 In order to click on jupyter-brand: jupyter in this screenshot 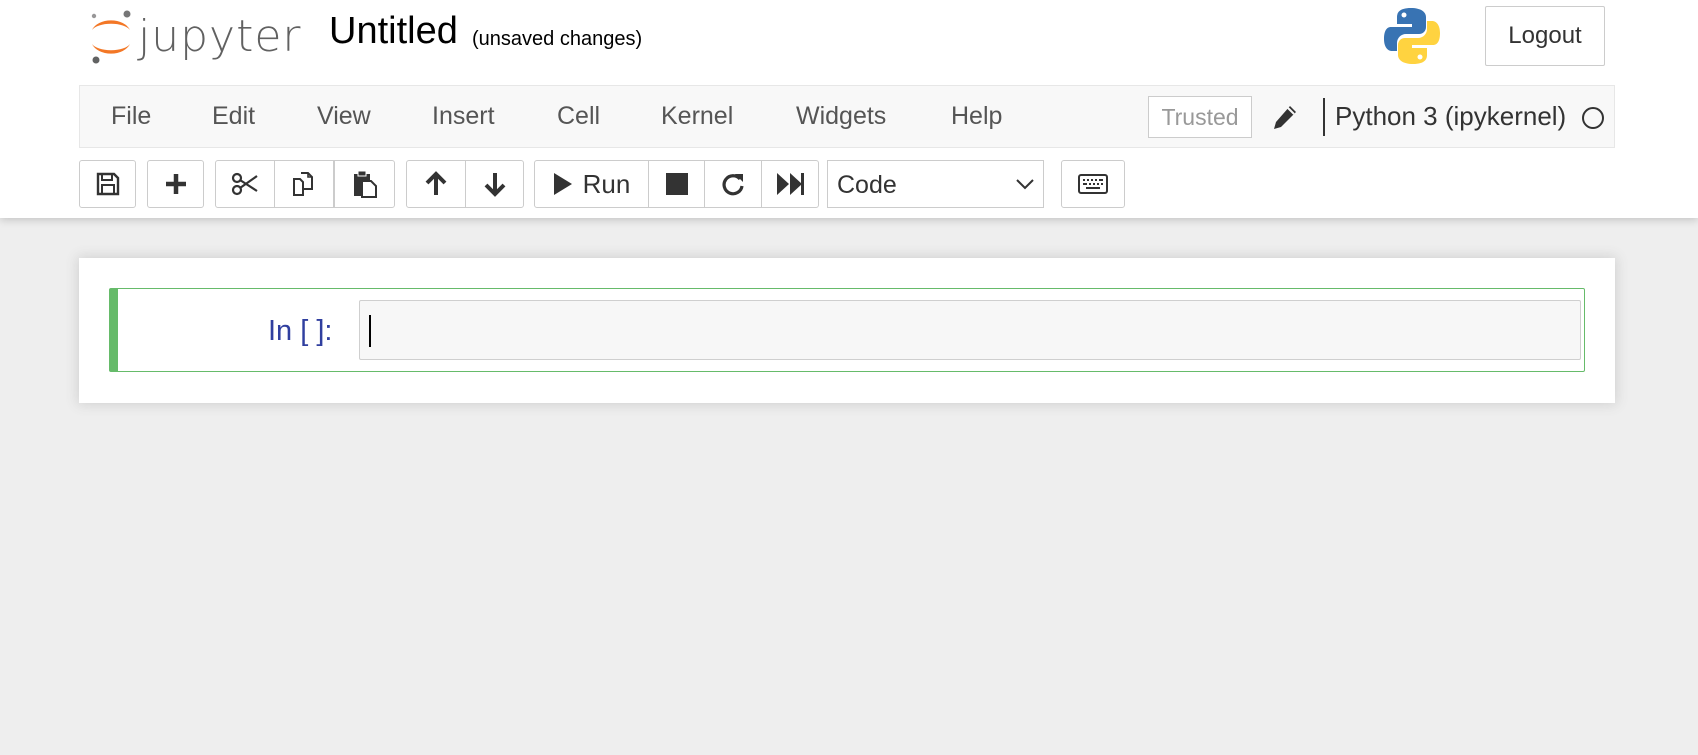, I will do `click(195, 36)`.